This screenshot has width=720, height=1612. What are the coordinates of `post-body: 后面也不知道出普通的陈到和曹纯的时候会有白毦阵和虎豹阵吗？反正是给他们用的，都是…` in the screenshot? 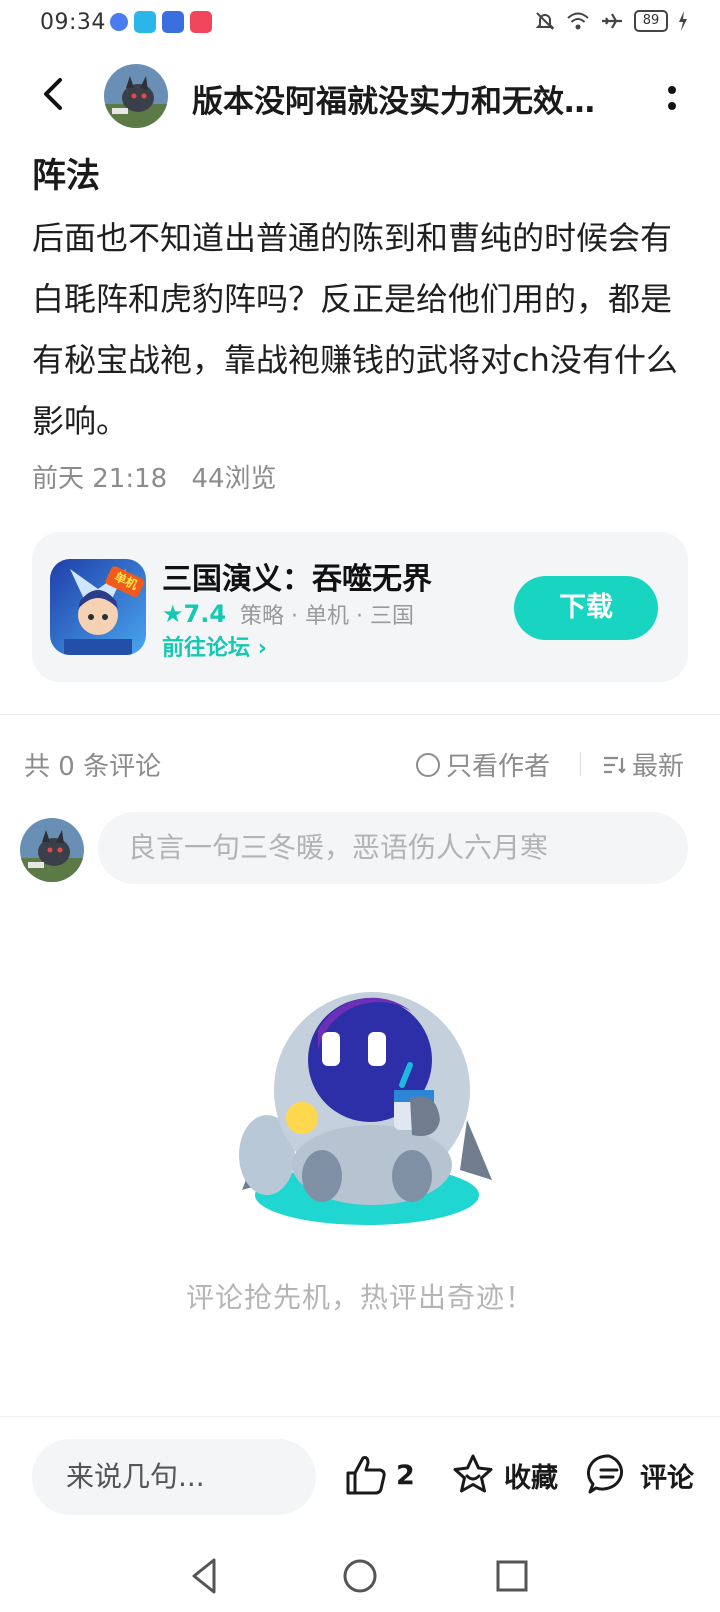 It's located at (355, 329).